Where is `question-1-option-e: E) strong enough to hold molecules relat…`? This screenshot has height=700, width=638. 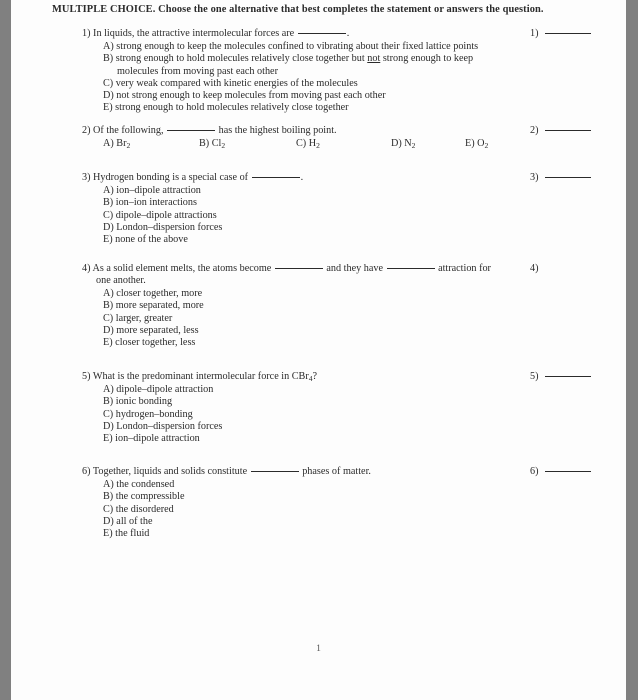 question-1-option-e: E) strong enough to hold molecules relat… is located at coordinates (313, 108).